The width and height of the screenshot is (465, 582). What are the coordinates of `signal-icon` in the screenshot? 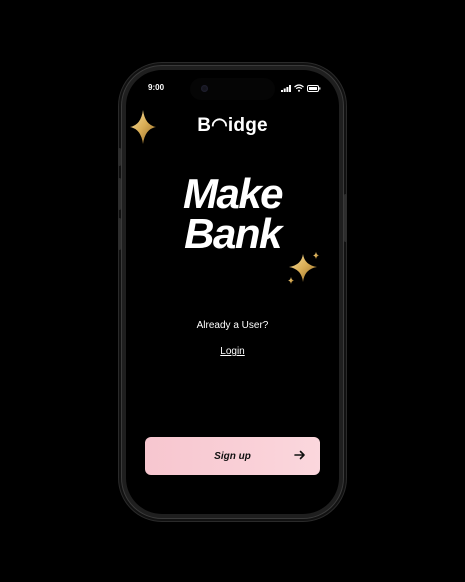 It's located at (286, 88).